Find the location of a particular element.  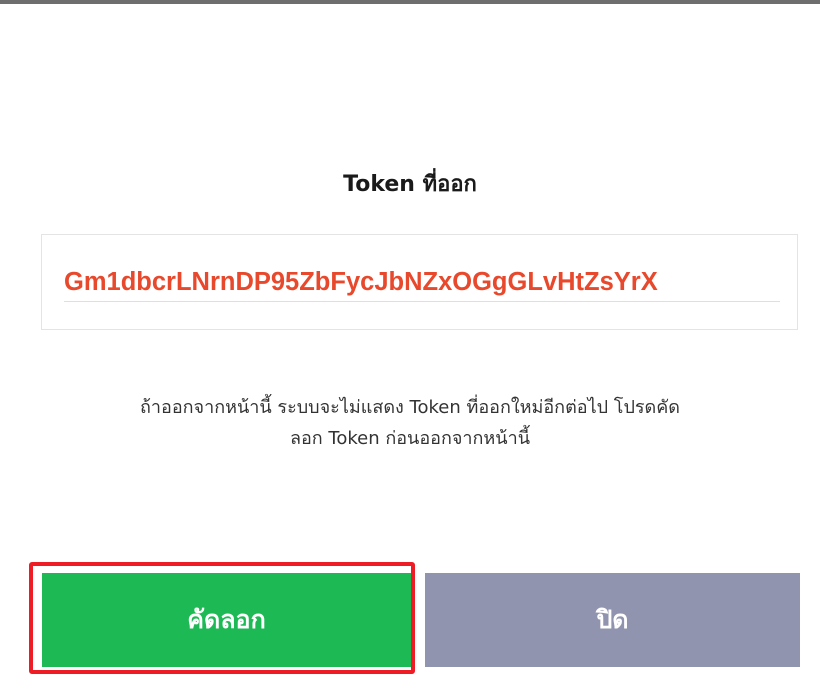

warning-line-2: ลอก Token ก่อนออกจากหน้านี้ is located at coordinates (410, 438).